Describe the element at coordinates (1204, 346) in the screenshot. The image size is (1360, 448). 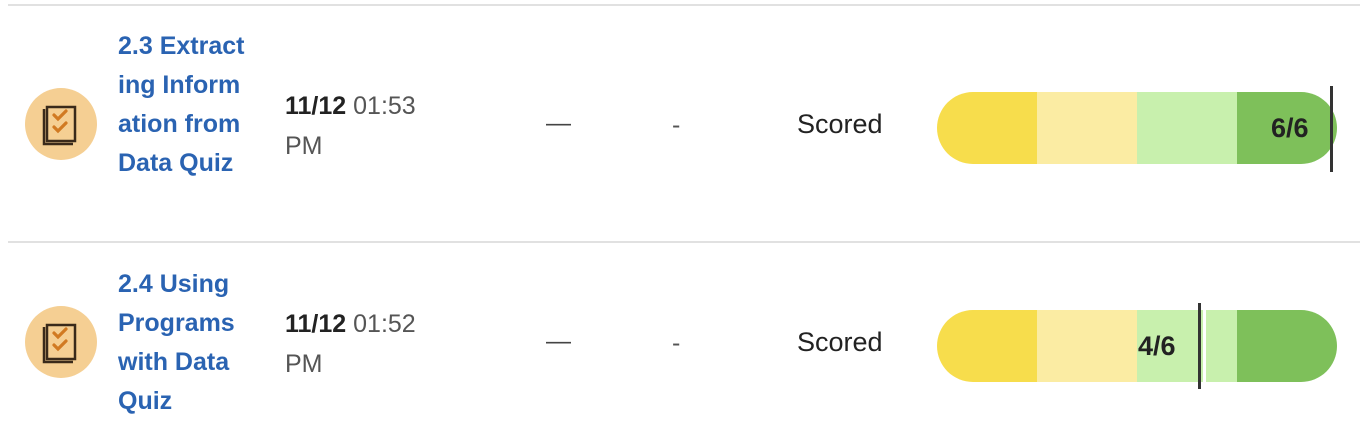
I see `score-marker-halo` at that location.